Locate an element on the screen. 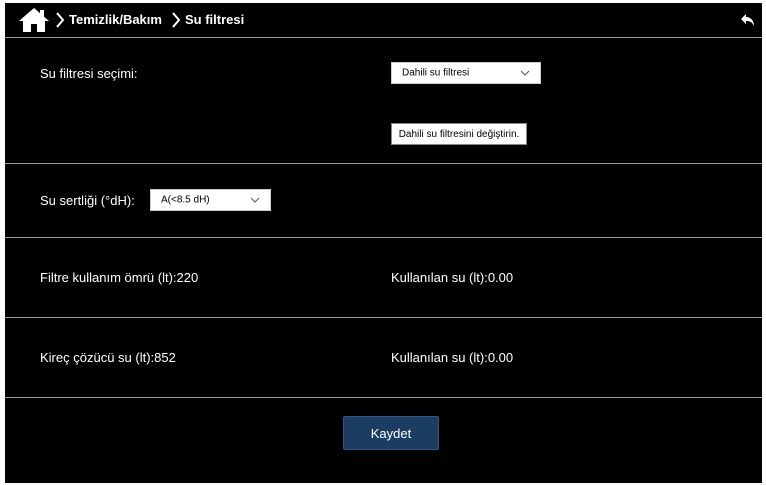  descaler-used-water-label: Kullanılan su (lt):0.00 is located at coordinates (452, 357).